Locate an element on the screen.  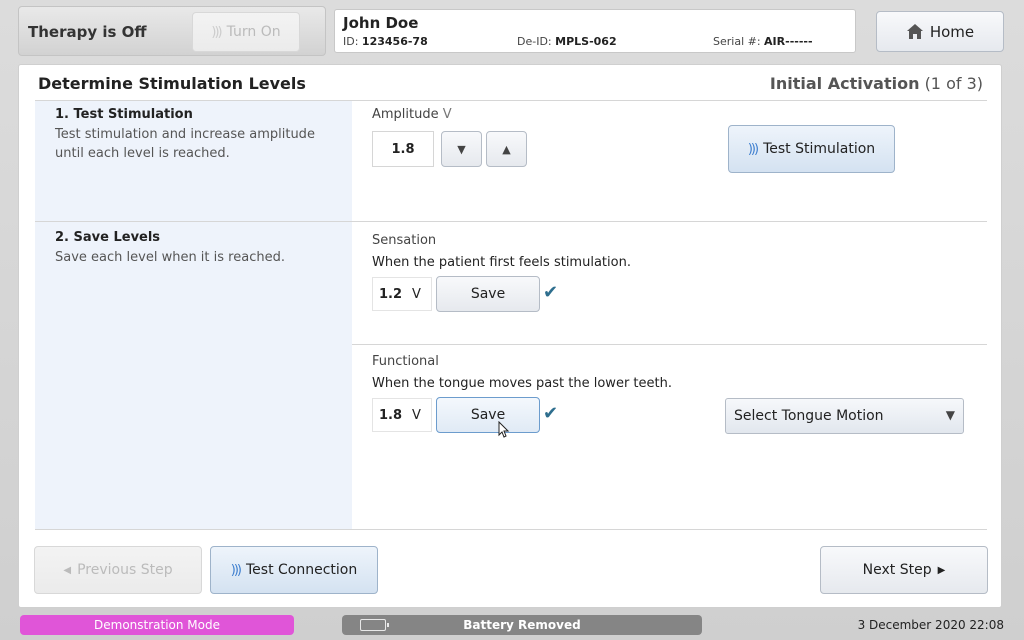
save-sensation-button: Save is located at coordinates (488, 294).